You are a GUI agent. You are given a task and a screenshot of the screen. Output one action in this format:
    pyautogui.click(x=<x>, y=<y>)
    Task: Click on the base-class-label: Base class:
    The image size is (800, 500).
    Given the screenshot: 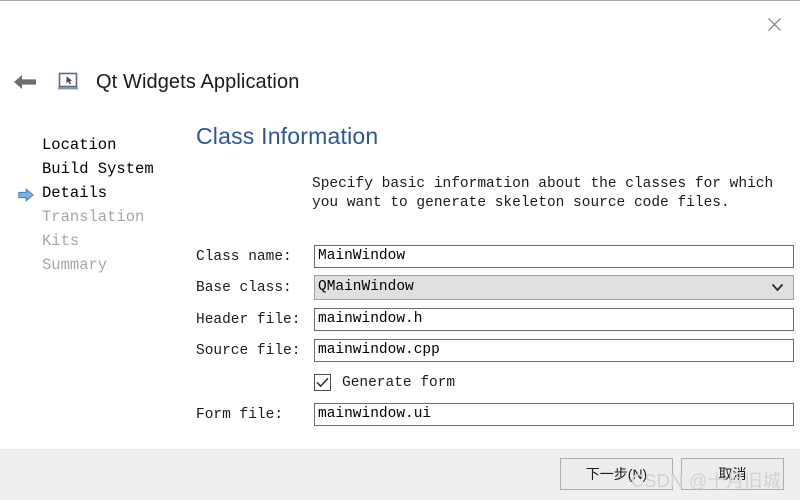 What is the action you would take?
    pyautogui.click(x=244, y=287)
    